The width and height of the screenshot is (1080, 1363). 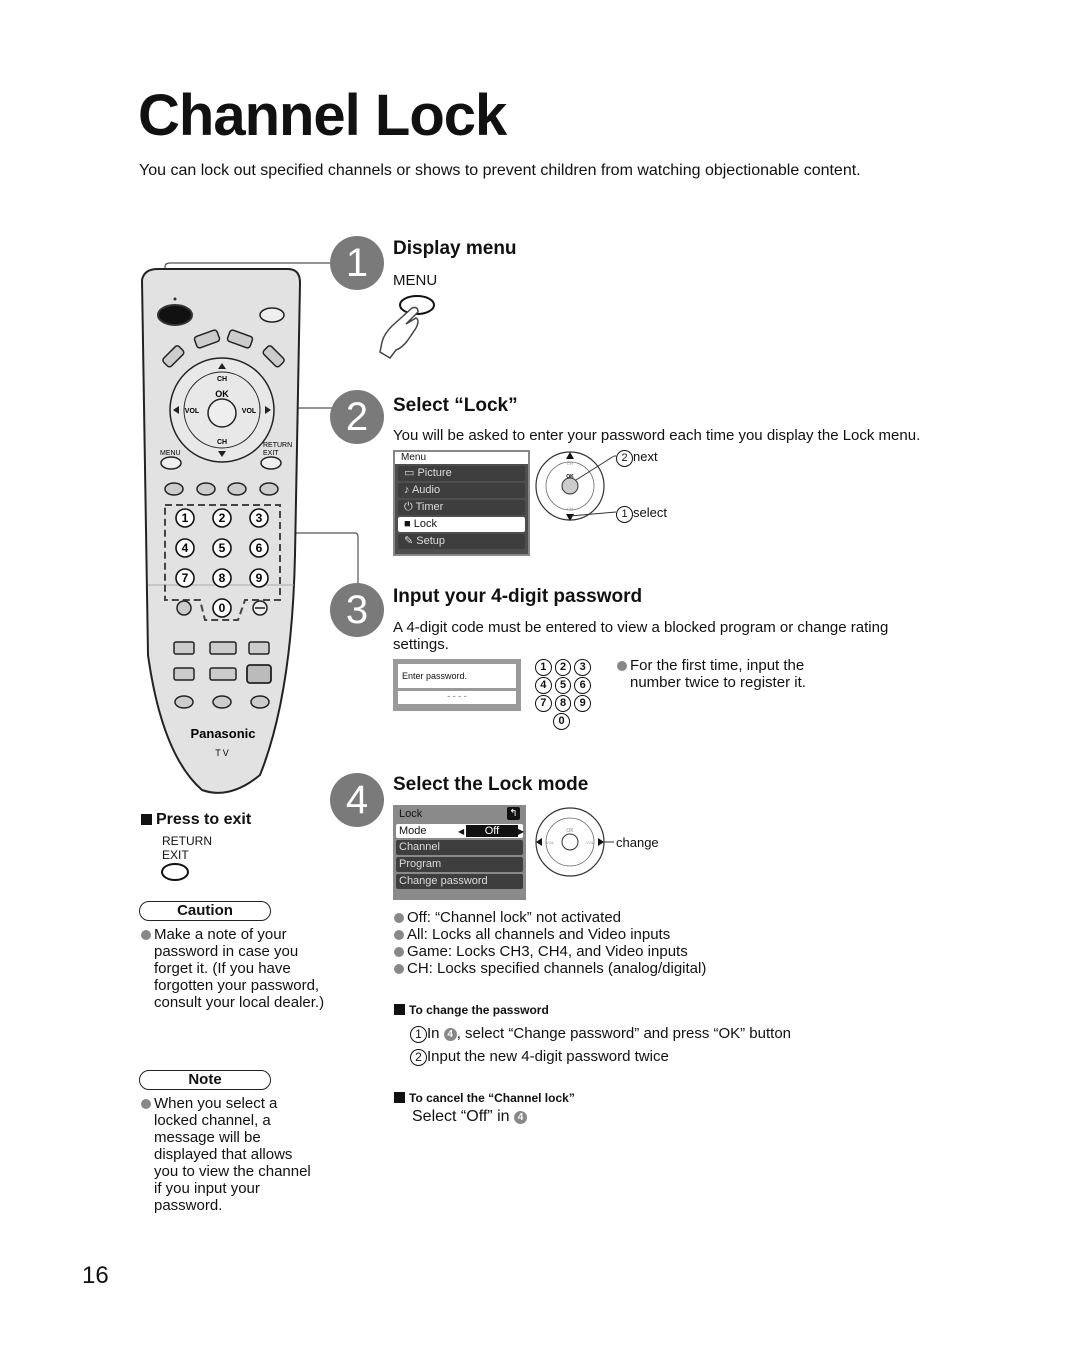 I want to click on mode-label: Mode, so click(x=413, y=831).